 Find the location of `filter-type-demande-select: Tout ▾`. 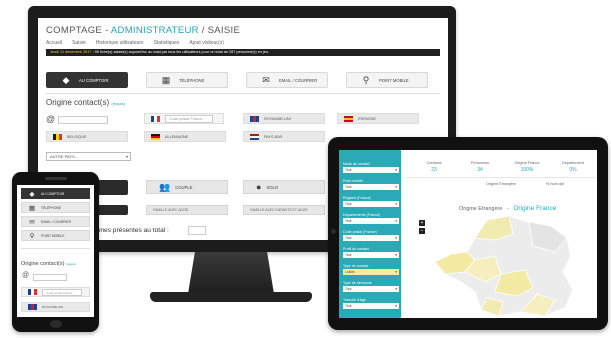

filter-type-demande-select: Tout ▾ is located at coordinates (371, 289).